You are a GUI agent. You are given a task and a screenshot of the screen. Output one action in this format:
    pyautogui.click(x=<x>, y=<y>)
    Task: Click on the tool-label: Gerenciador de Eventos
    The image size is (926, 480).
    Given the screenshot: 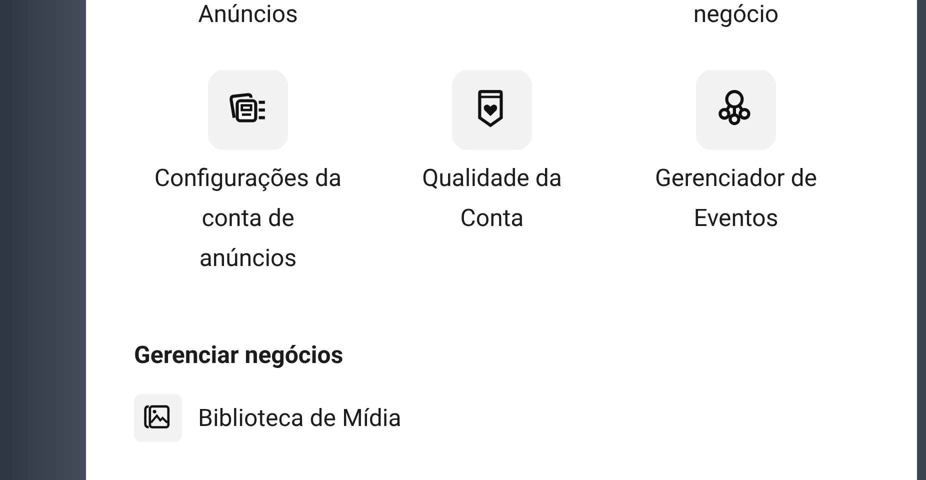 What is the action you would take?
    pyautogui.click(x=736, y=198)
    